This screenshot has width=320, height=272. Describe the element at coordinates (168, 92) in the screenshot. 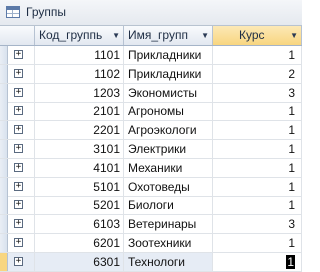

I see `cell-name: Экономисты` at that location.